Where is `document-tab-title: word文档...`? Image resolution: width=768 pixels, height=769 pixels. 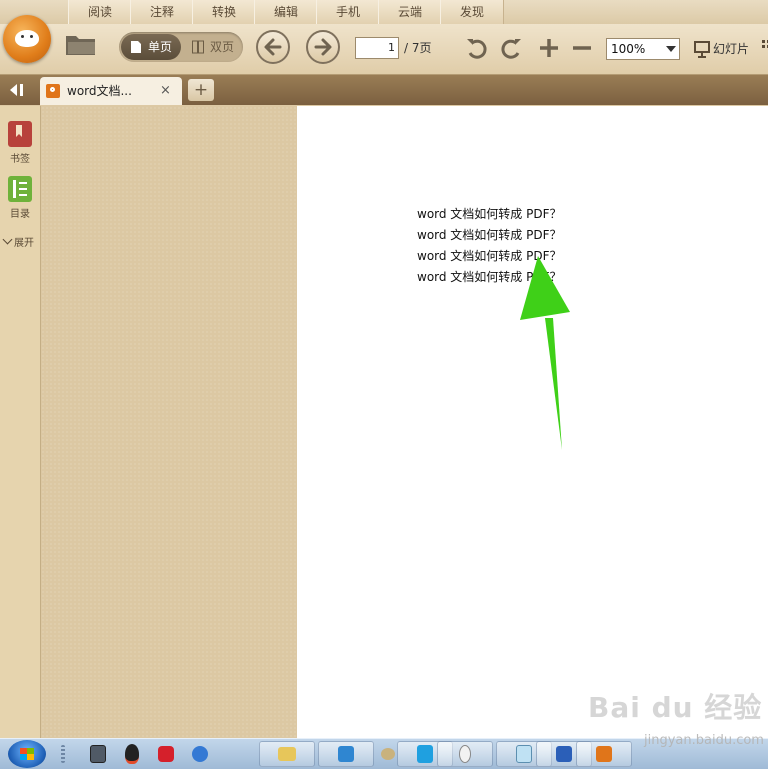
document-tab-title: word文档... is located at coordinates (99, 91).